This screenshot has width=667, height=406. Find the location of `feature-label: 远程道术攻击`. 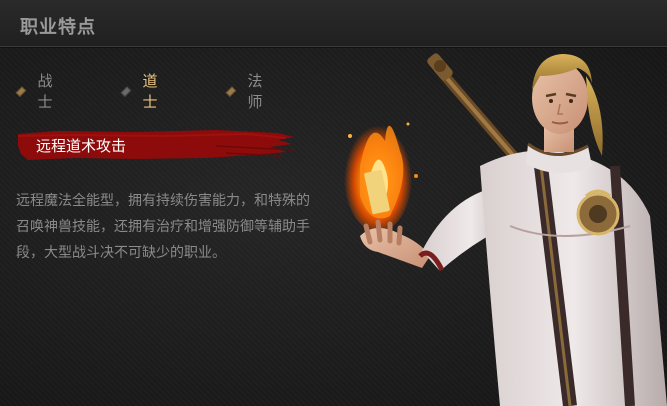

feature-label: 远程道术攻击 is located at coordinates (81, 146).